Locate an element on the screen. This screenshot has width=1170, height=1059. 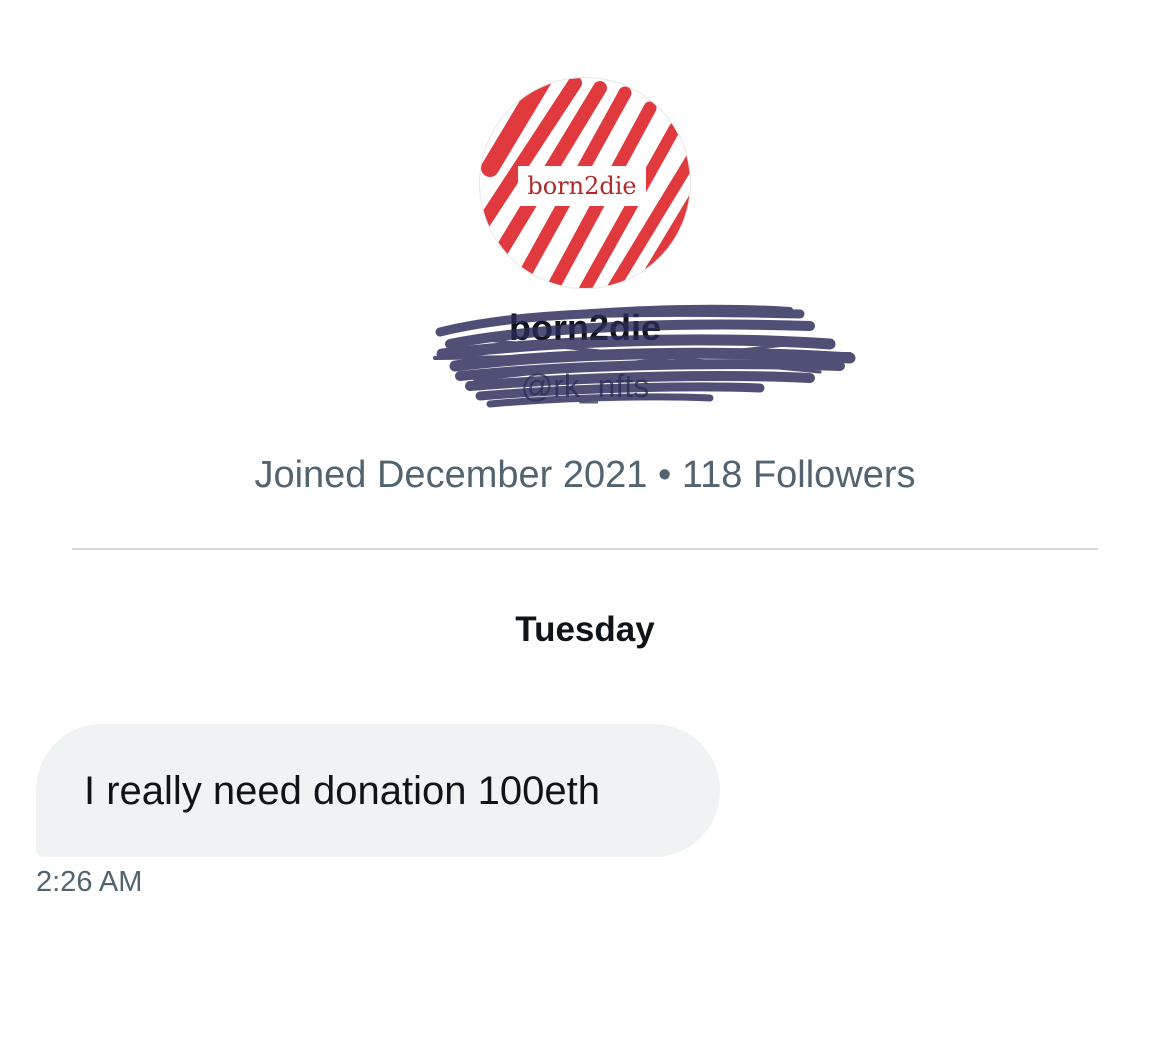
message-text: I really need donation 100eth is located at coordinates (342, 790).